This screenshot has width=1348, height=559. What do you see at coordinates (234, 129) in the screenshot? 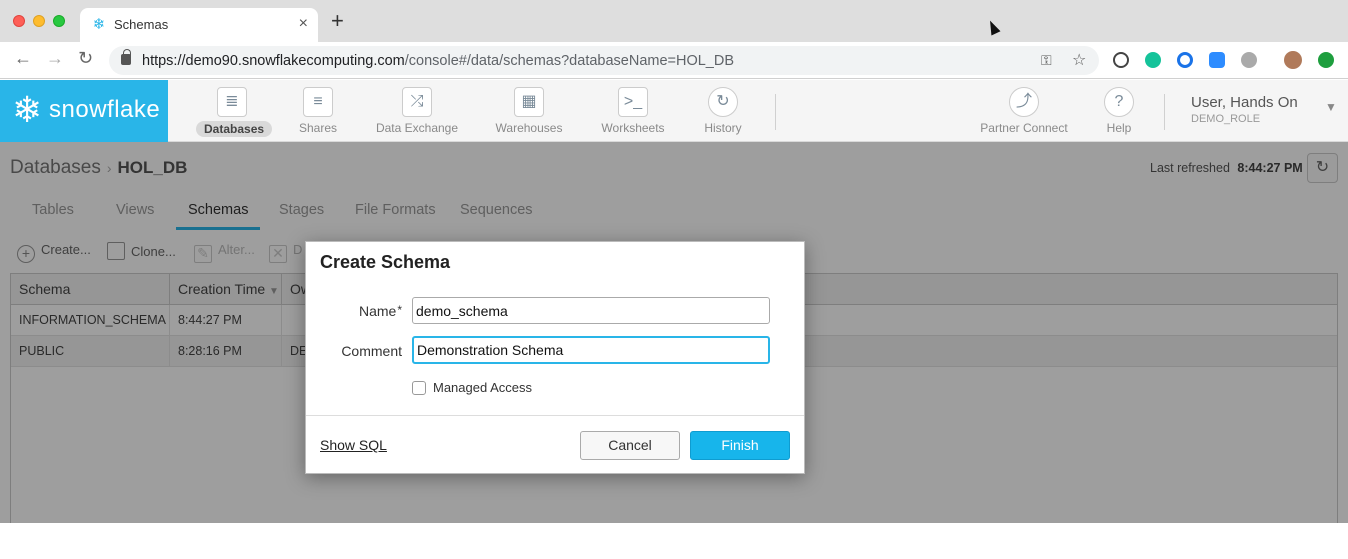
I see `nav-label: Databases` at bounding box center [234, 129].